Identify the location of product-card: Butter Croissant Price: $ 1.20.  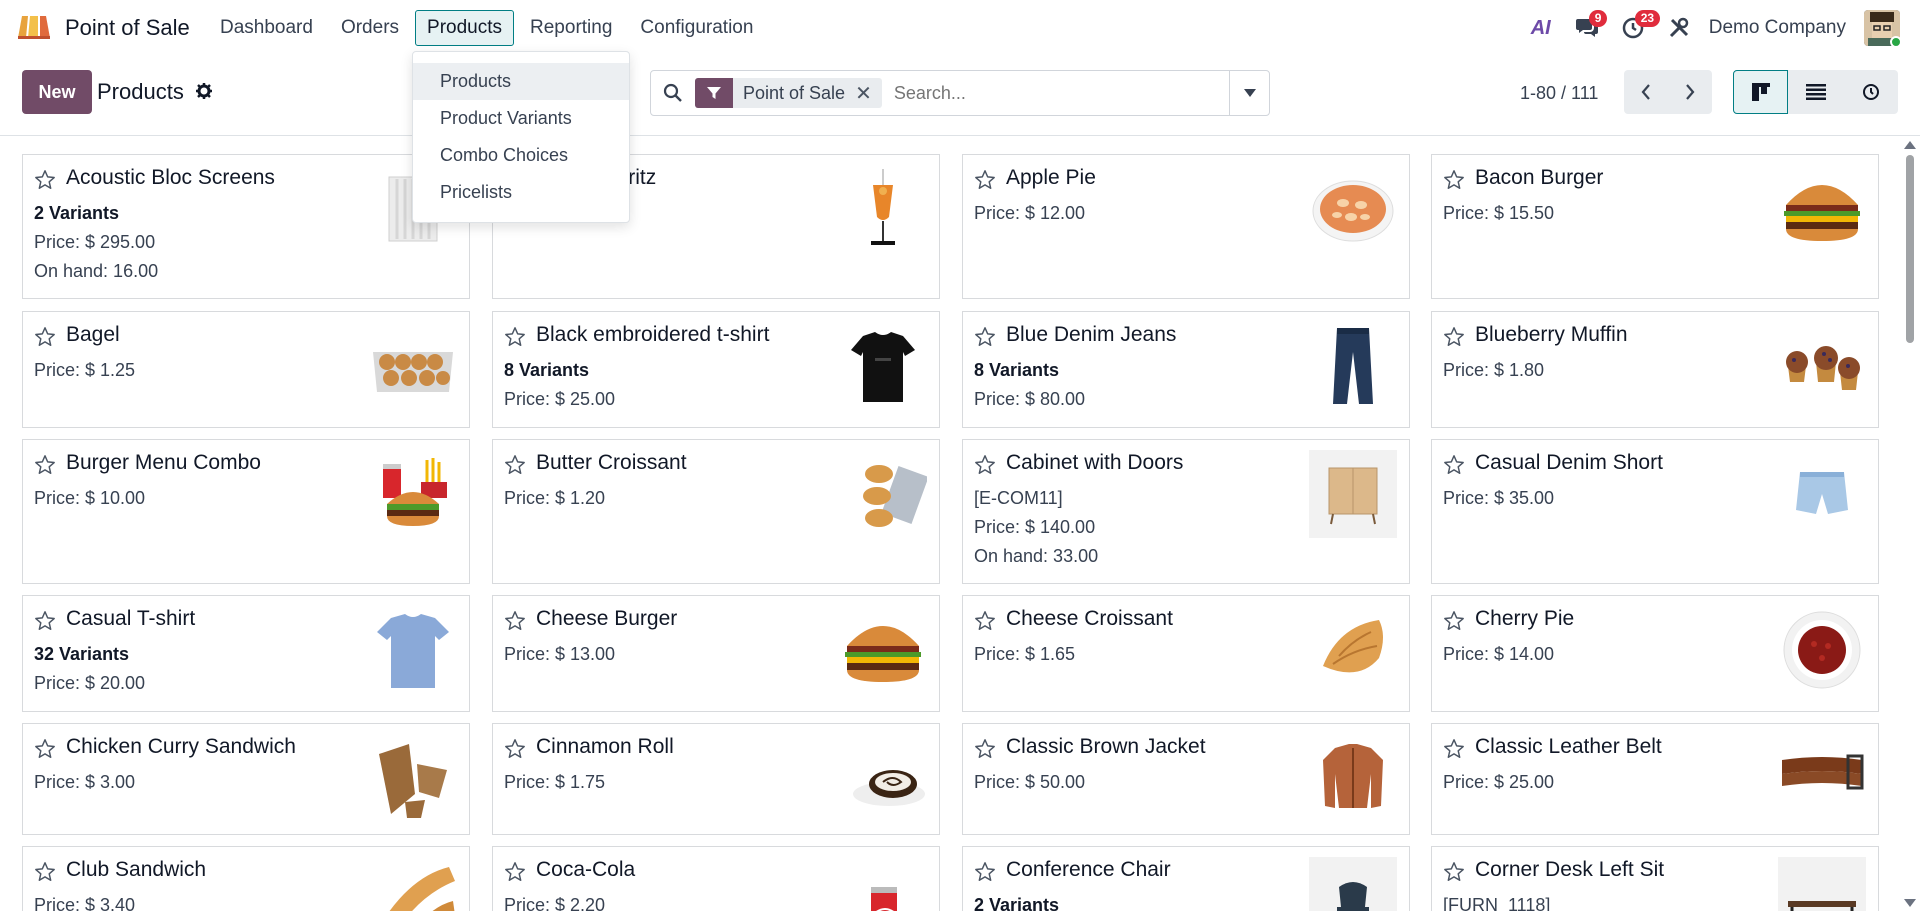
(716, 511).